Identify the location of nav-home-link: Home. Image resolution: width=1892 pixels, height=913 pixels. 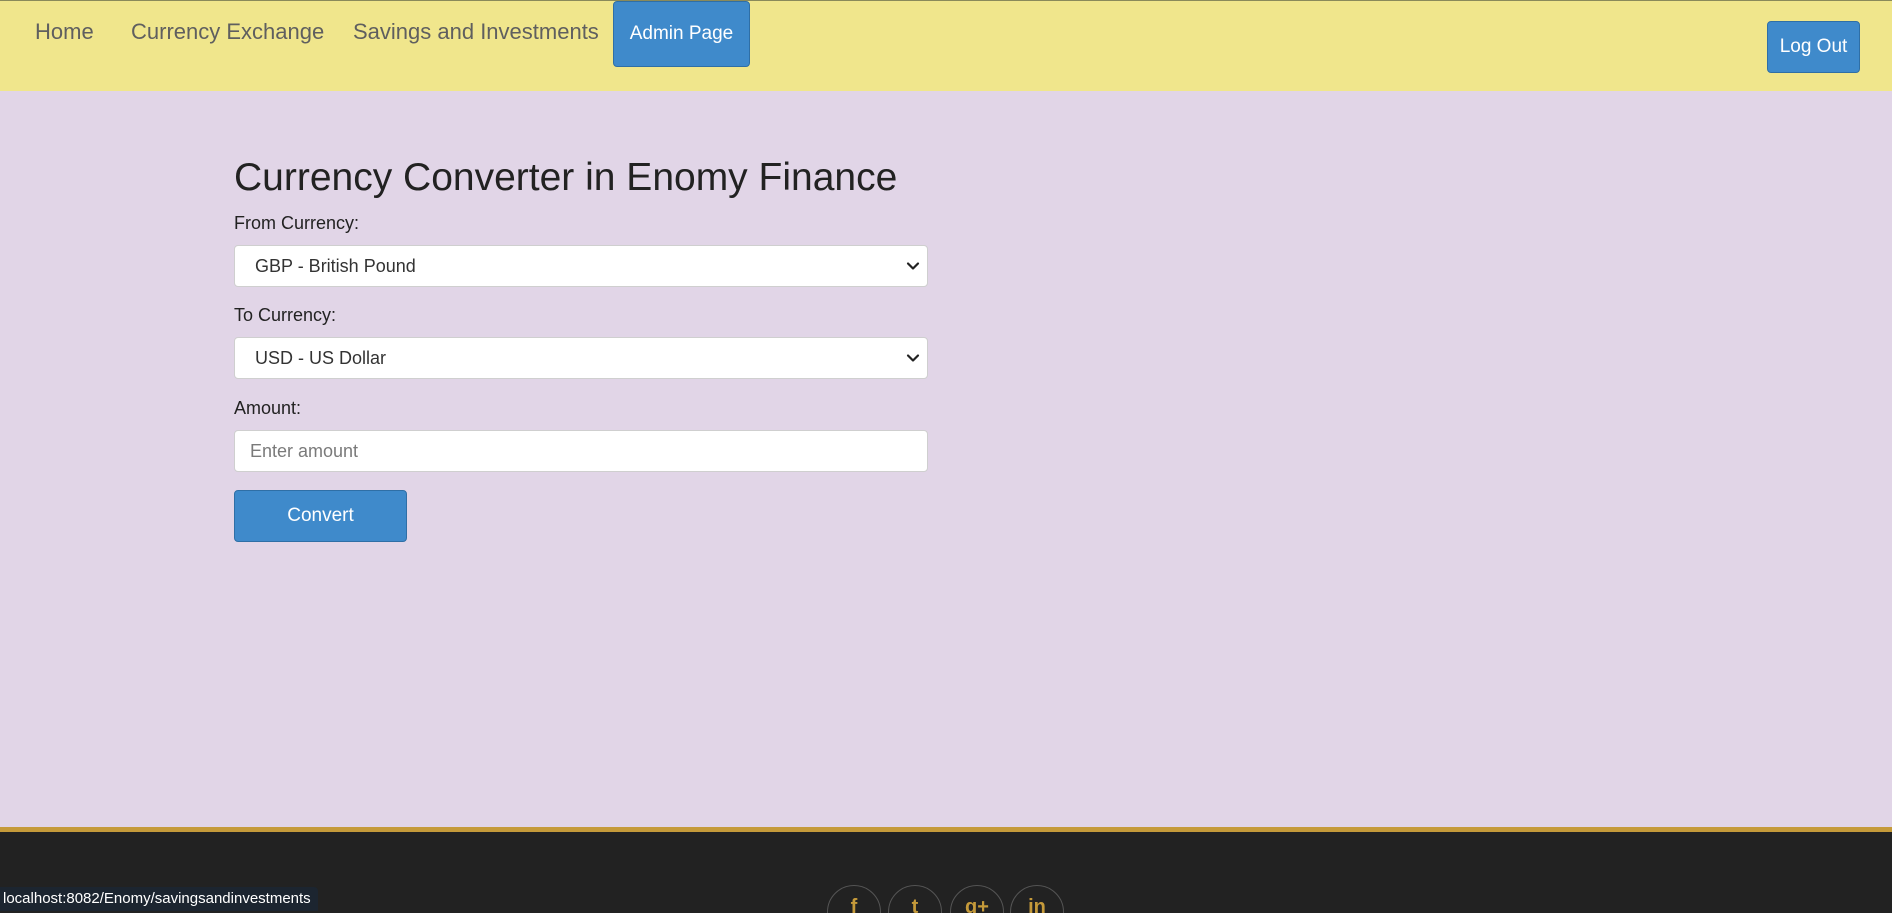
(64, 32).